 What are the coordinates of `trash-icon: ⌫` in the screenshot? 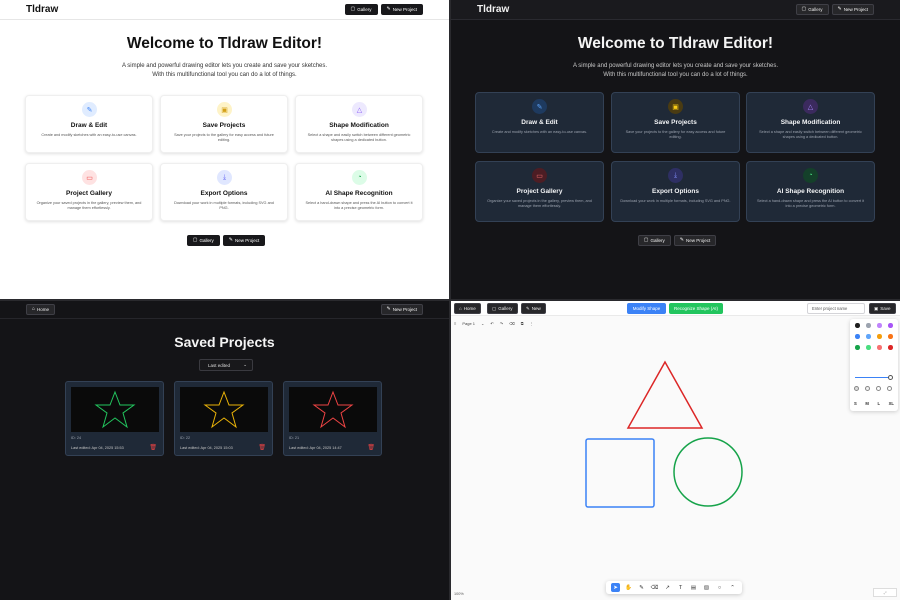 It's located at (512, 323).